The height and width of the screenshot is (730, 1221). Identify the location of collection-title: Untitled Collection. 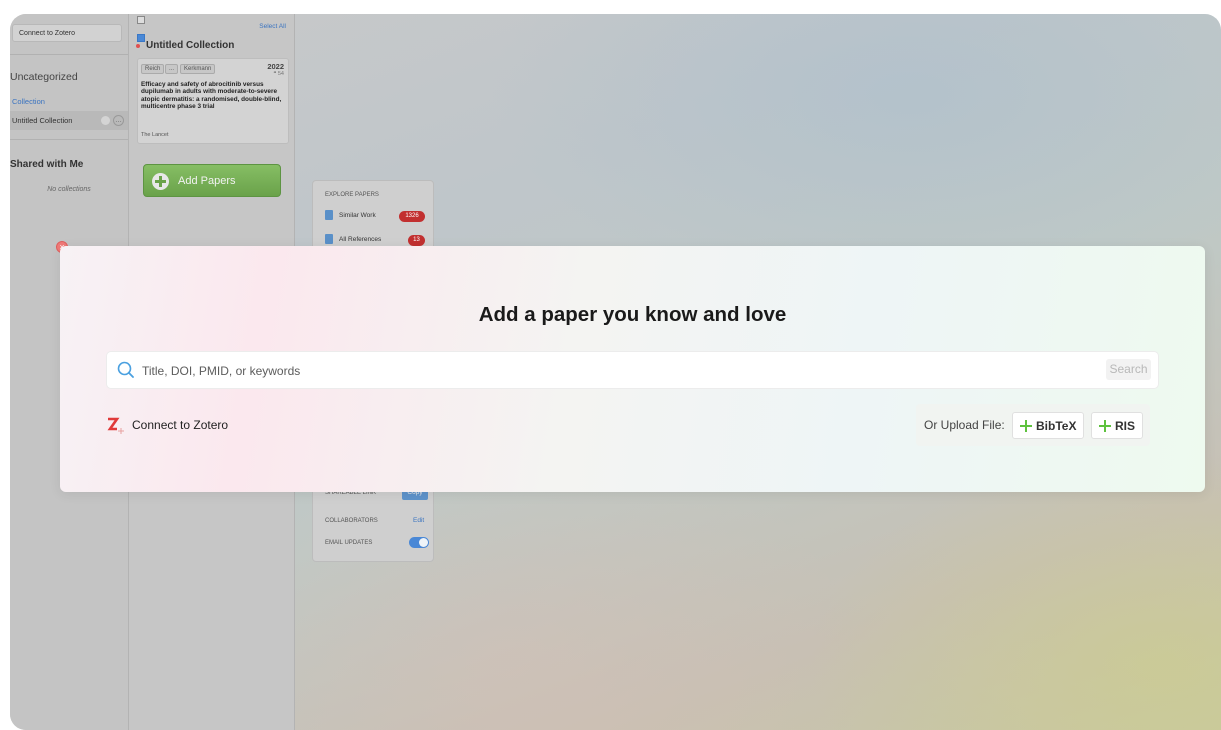
(190, 45).